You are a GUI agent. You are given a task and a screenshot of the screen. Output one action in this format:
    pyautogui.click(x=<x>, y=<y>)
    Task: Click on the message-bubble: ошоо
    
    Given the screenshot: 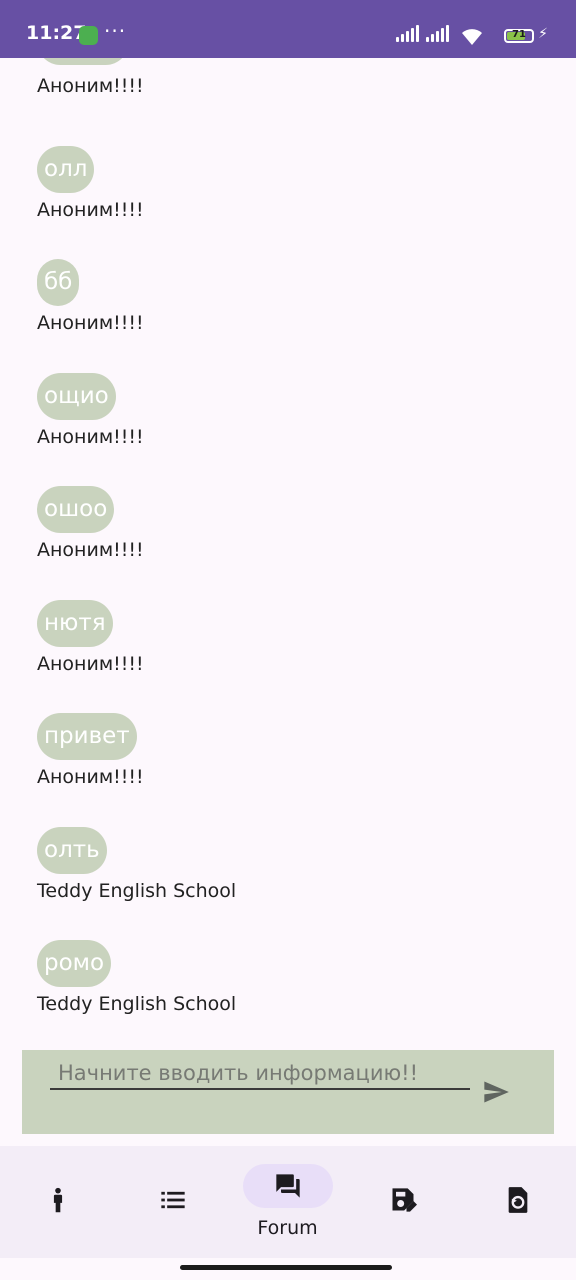 What is the action you would take?
    pyautogui.click(x=76, y=509)
    